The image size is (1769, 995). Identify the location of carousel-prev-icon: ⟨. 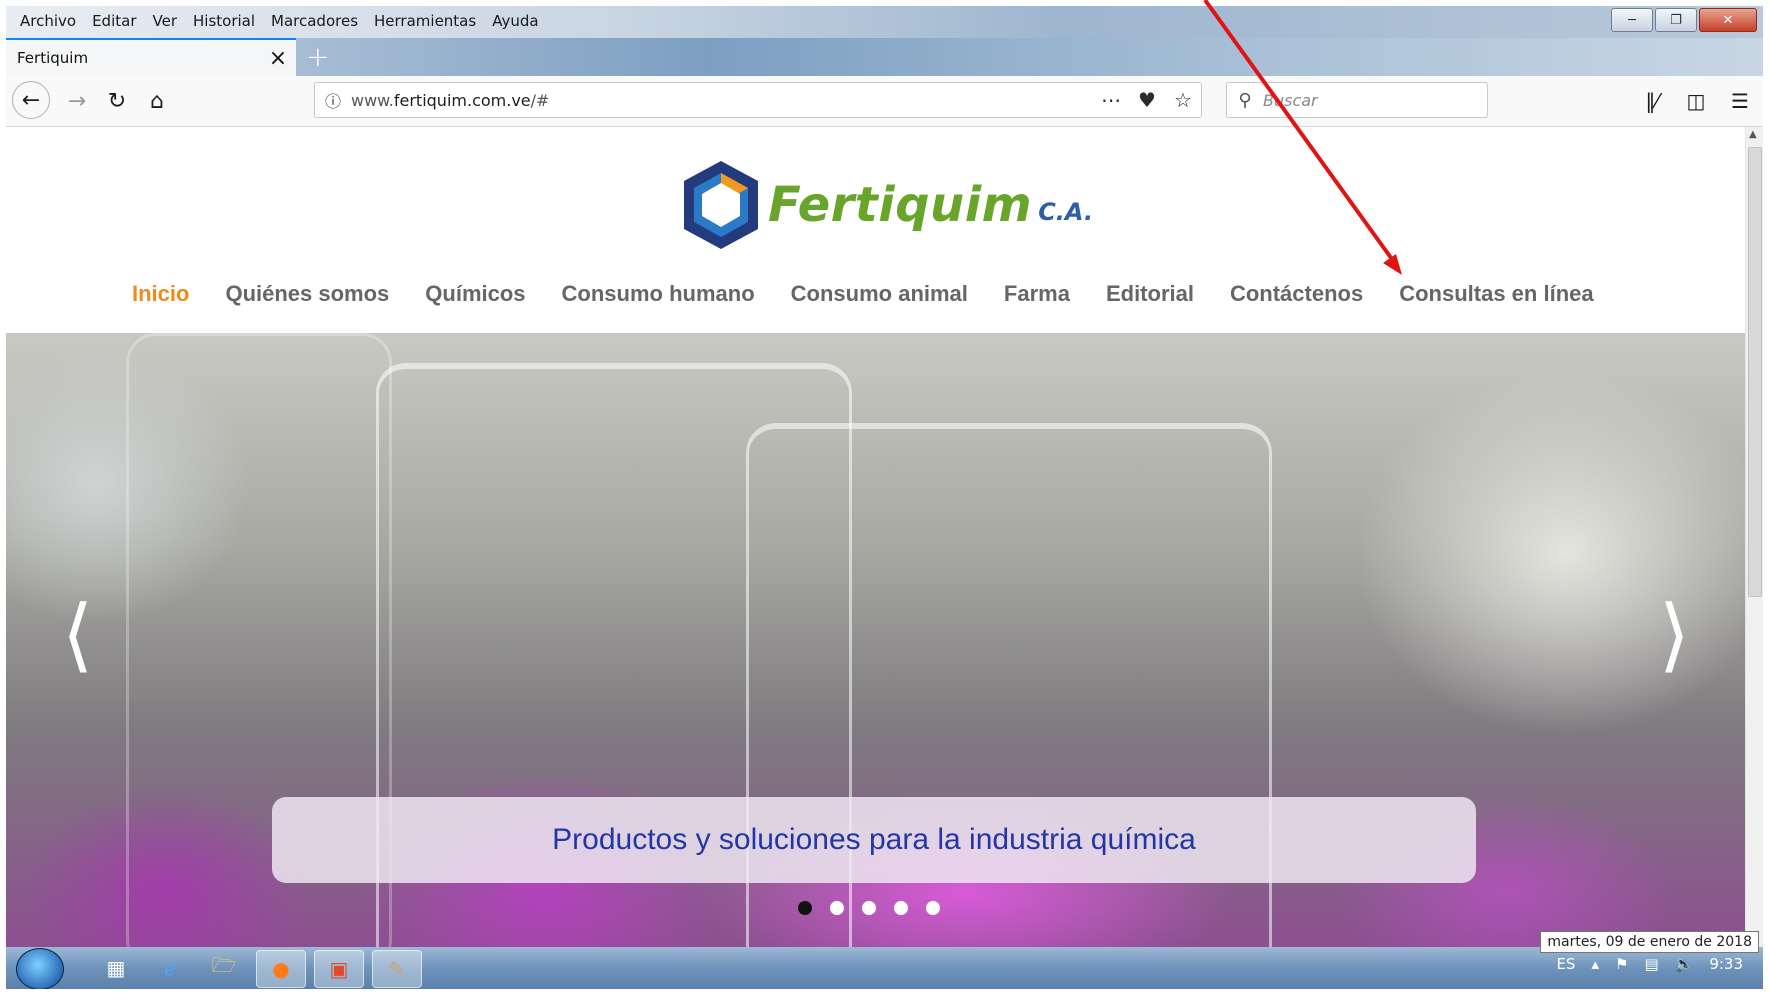
(77, 635).